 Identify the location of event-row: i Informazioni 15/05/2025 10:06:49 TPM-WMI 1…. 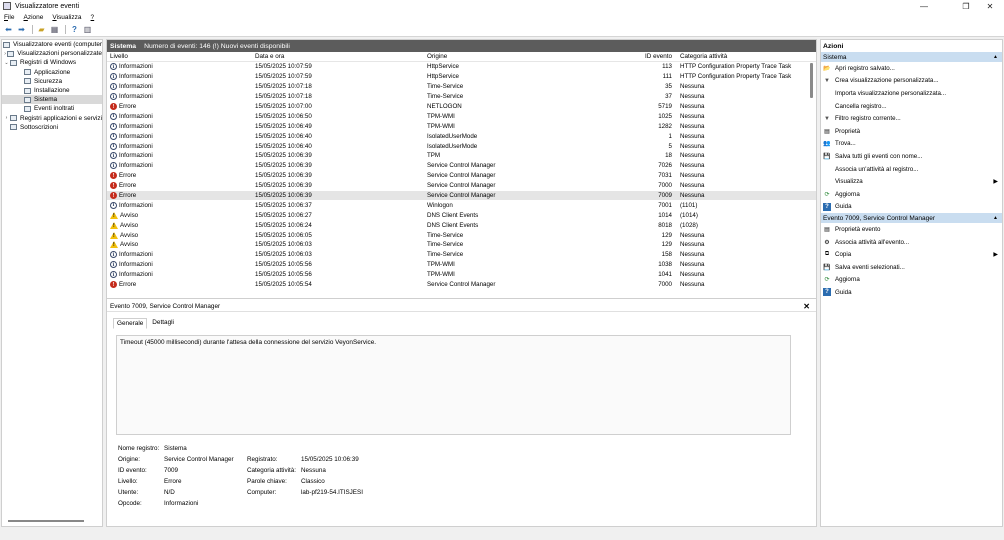
(461, 126).